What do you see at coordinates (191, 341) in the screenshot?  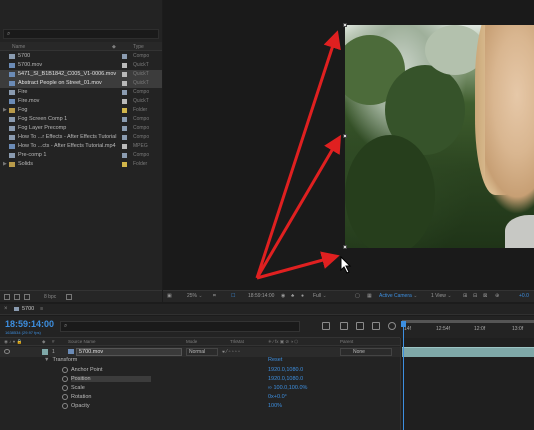 I see `mode-header: Mode` at bounding box center [191, 341].